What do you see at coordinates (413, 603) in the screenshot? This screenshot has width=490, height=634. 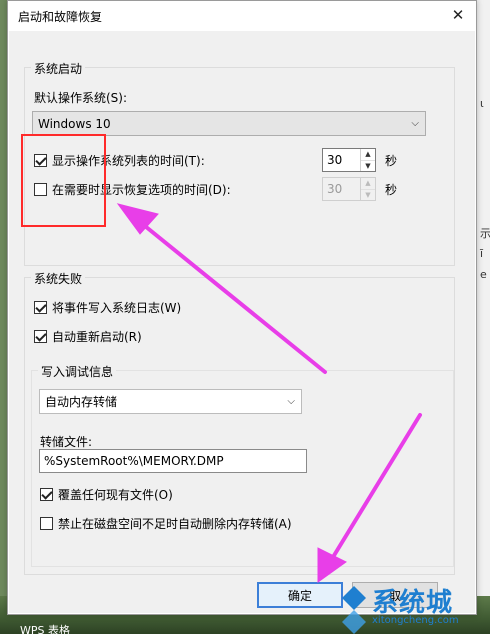 I see `watermark-name: 系统城` at bounding box center [413, 603].